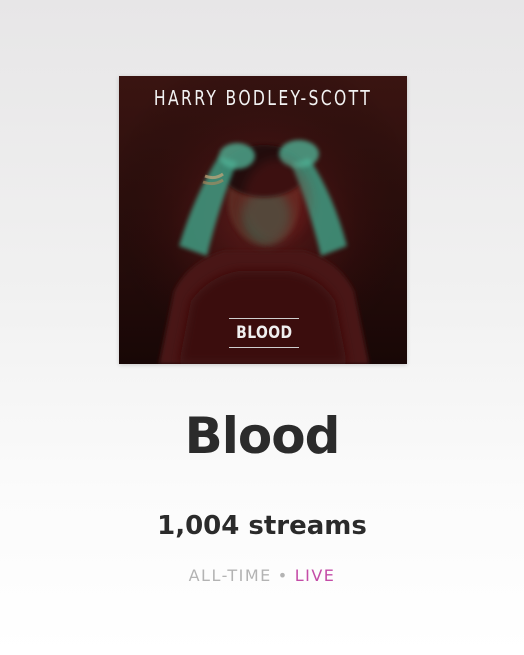  I want to click on time-range-filter: ALL-TIME • LIVE, so click(262, 576).